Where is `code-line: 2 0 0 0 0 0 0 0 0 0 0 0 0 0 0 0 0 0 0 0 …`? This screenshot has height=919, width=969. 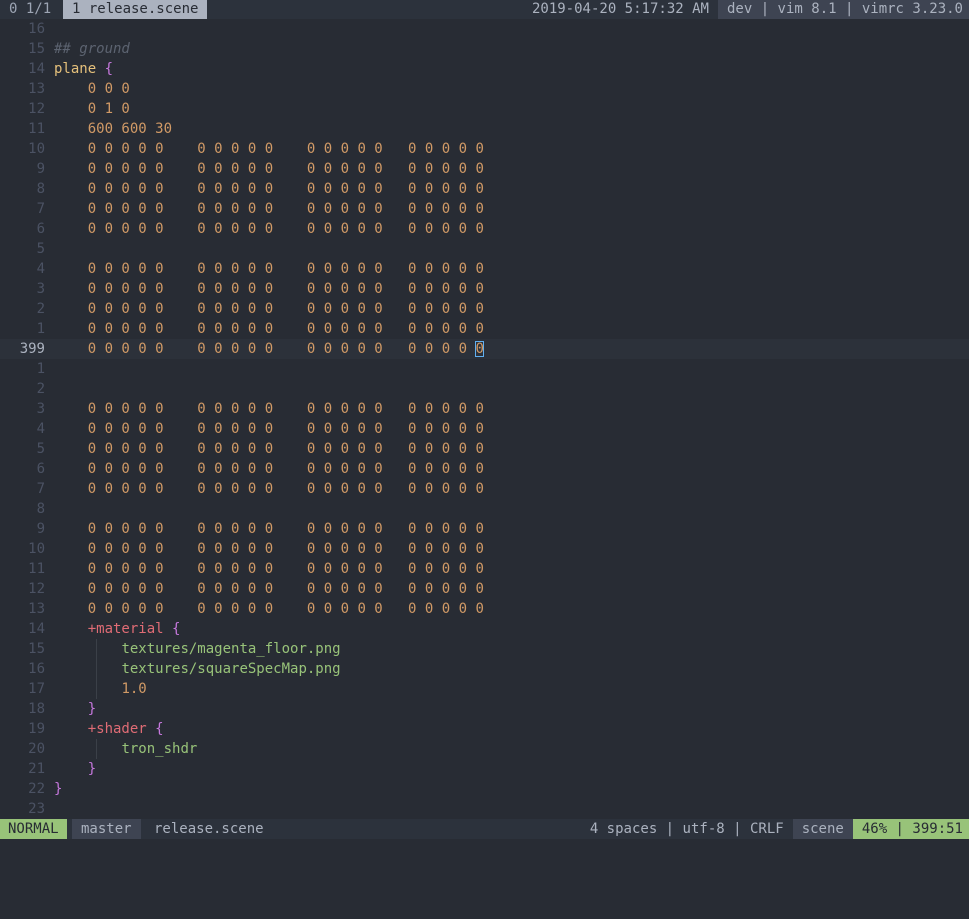
code-line: 2 0 0 0 0 0 0 0 0 0 0 0 0 0 0 0 0 0 0 0 … is located at coordinates (484, 309).